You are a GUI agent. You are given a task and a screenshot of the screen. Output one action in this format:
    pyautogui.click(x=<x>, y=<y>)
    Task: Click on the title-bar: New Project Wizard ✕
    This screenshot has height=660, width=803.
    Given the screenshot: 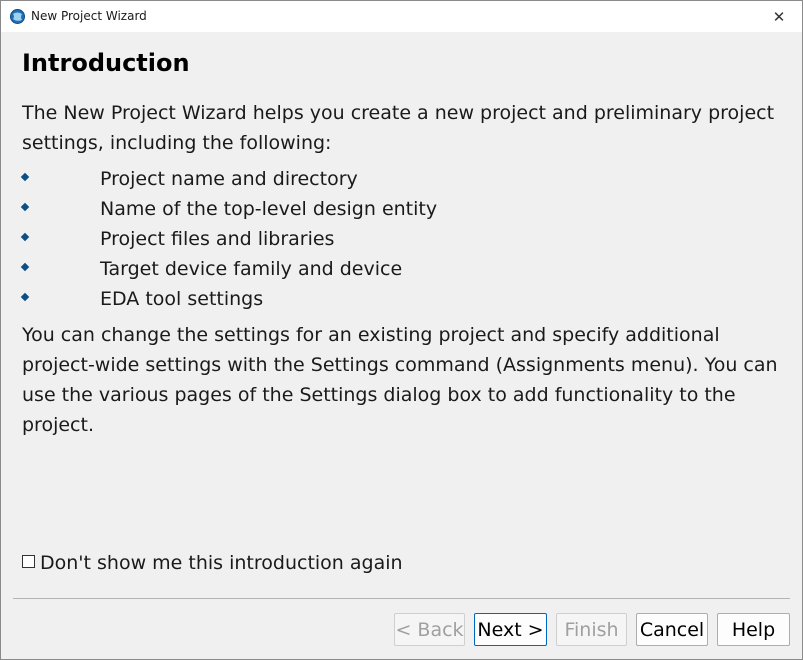 What is the action you would take?
    pyautogui.click(x=401, y=16)
    